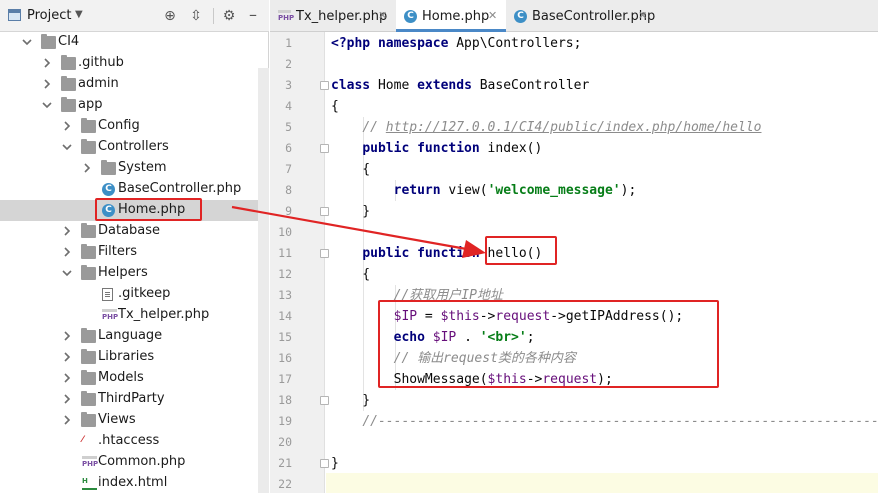 The image size is (878, 493). Describe the element at coordinates (129, 231) in the screenshot. I see `tree-folder: Database` at that location.